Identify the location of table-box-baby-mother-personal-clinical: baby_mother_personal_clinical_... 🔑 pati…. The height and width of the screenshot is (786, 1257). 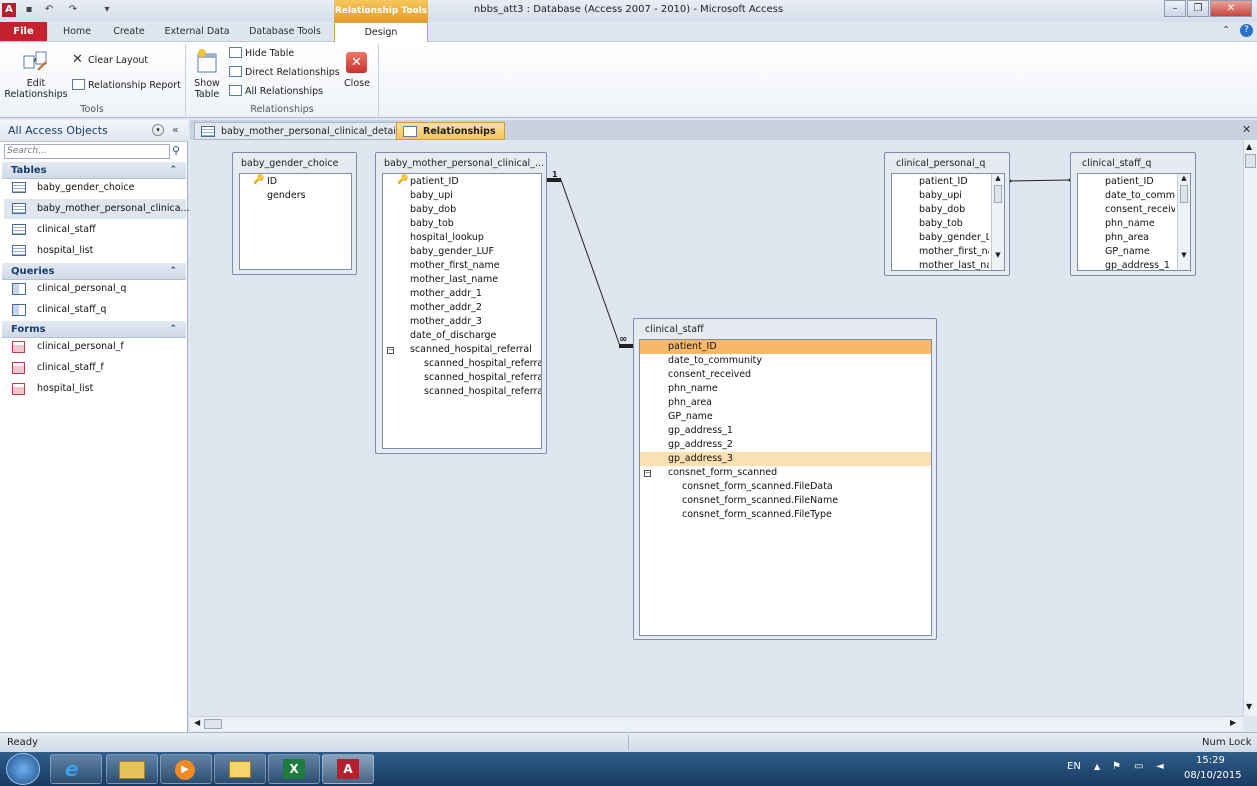
(461, 303).